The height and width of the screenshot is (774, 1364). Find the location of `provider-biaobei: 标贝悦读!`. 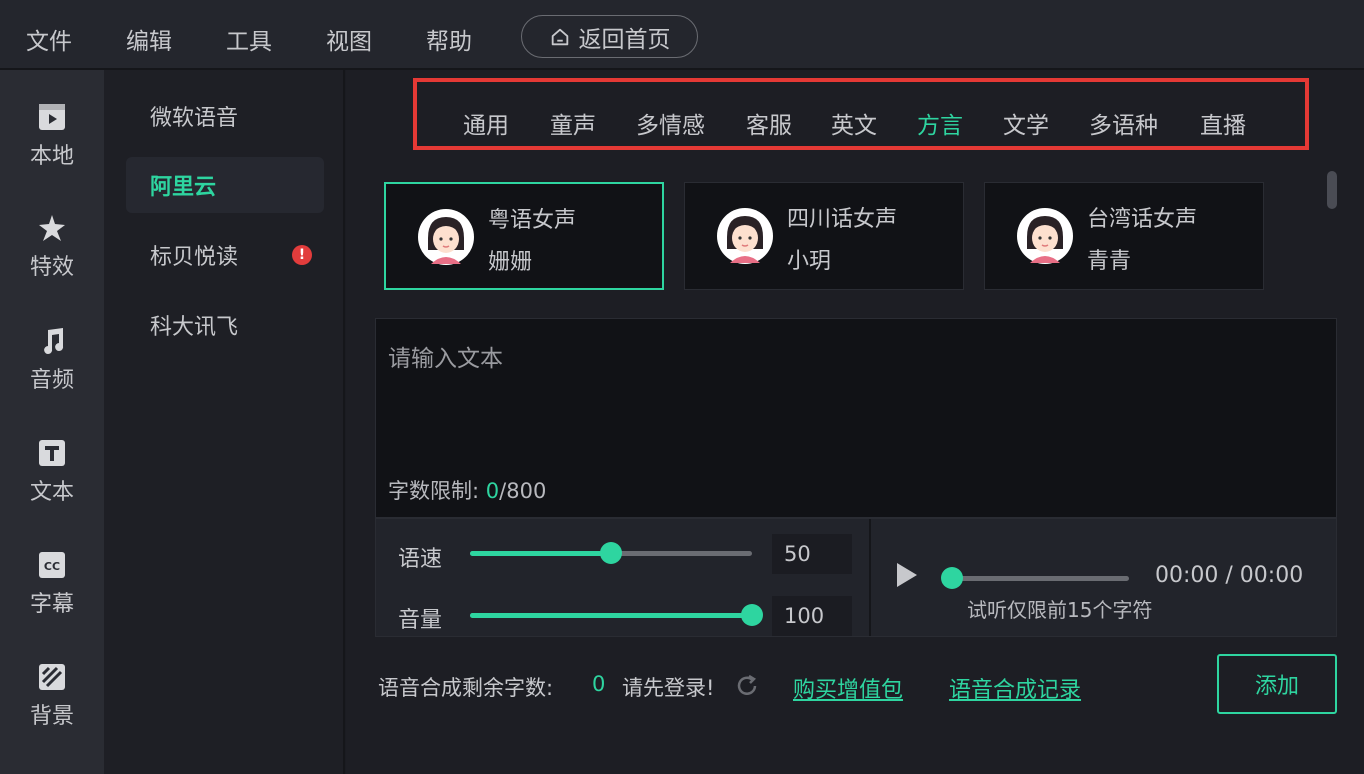

provider-biaobei: 标贝悦读! is located at coordinates (225, 255).